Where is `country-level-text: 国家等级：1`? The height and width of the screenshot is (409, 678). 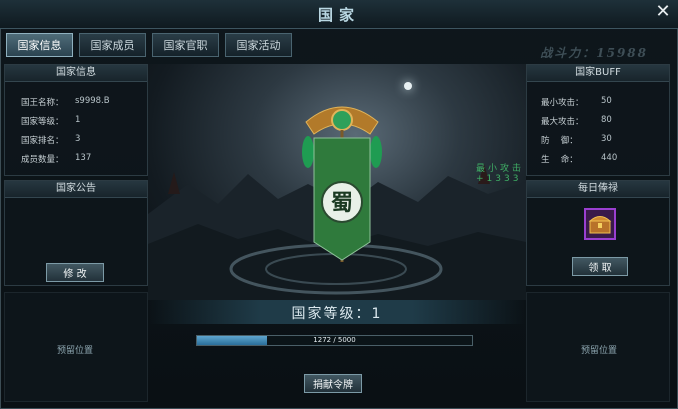
country-level-text: 国家等级：1 is located at coordinates (337, 314).